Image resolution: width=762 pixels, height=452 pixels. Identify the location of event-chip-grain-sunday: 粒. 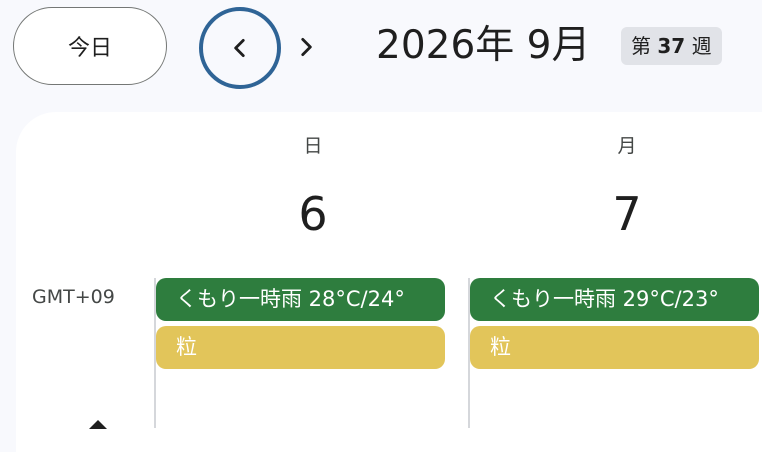
(300, 347).